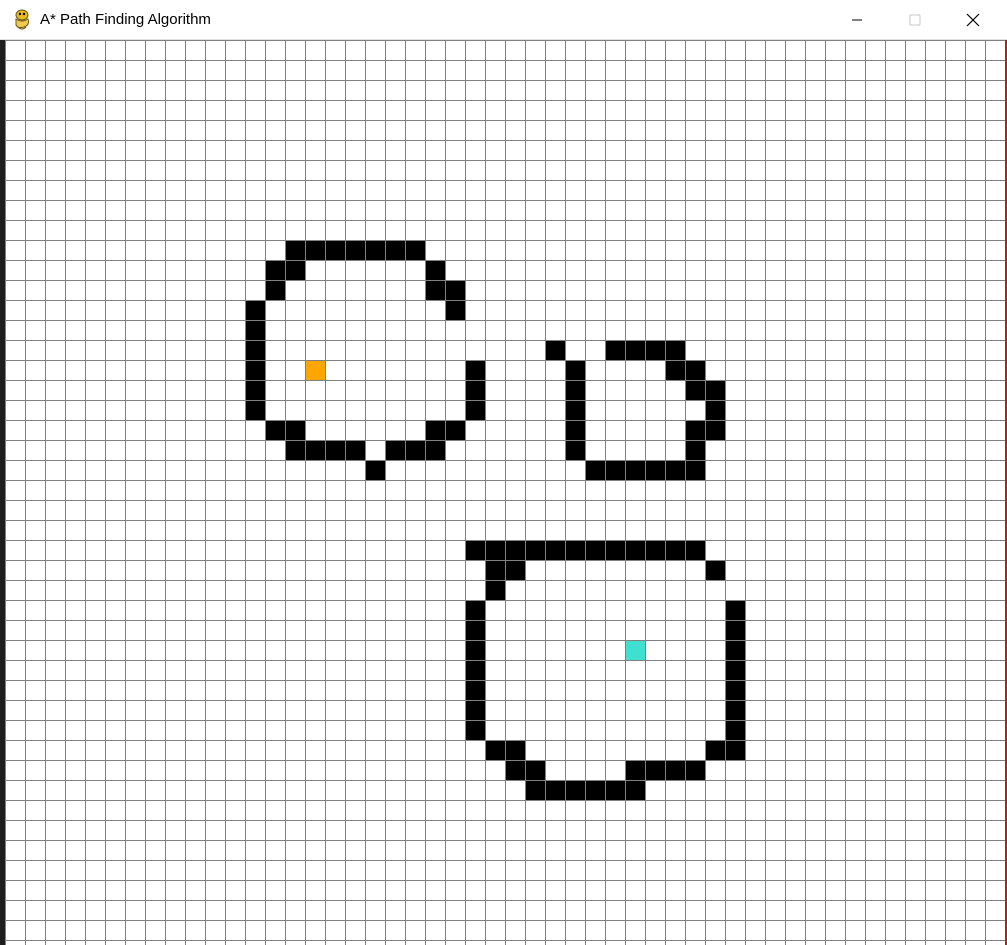 This screenshot has width=1007, height=945. I want to click on maximize-button, so click(915, 20).